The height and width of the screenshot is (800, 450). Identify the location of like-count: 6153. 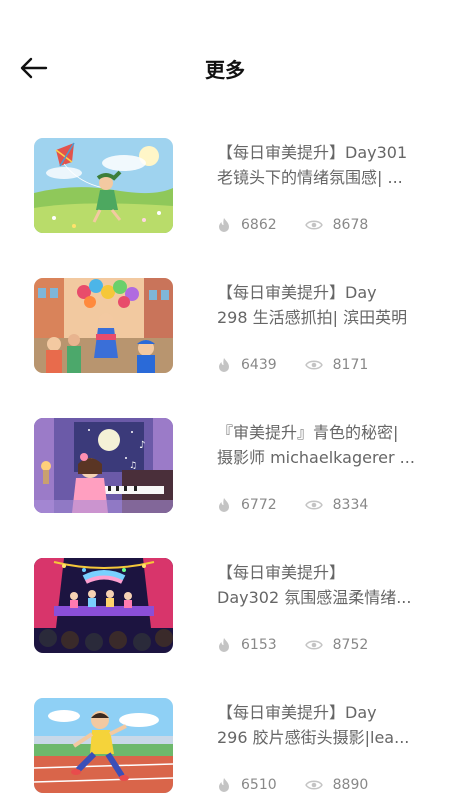
(247, 645).